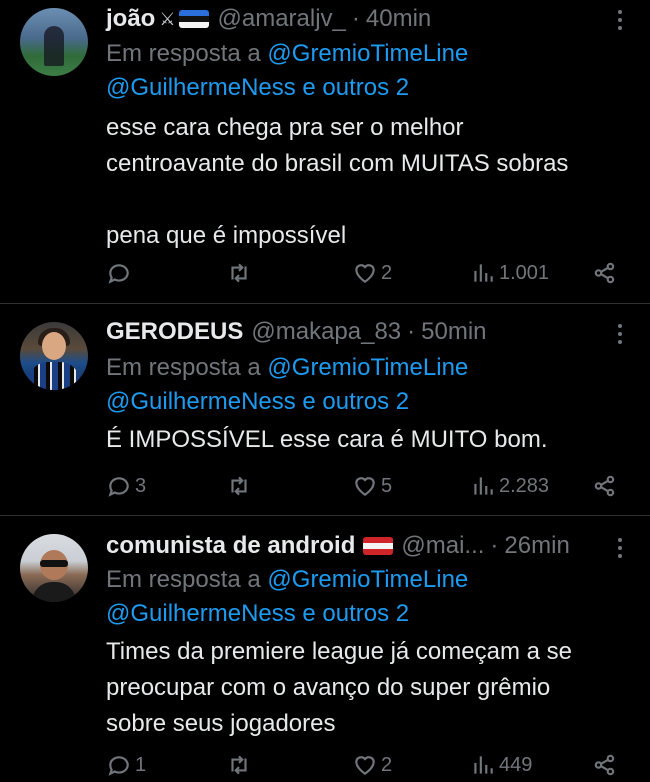 The image size is (650, 782). Describe the element at coordinates (141, 764) in the screenshot. I see `reply-count: 1` at that location.